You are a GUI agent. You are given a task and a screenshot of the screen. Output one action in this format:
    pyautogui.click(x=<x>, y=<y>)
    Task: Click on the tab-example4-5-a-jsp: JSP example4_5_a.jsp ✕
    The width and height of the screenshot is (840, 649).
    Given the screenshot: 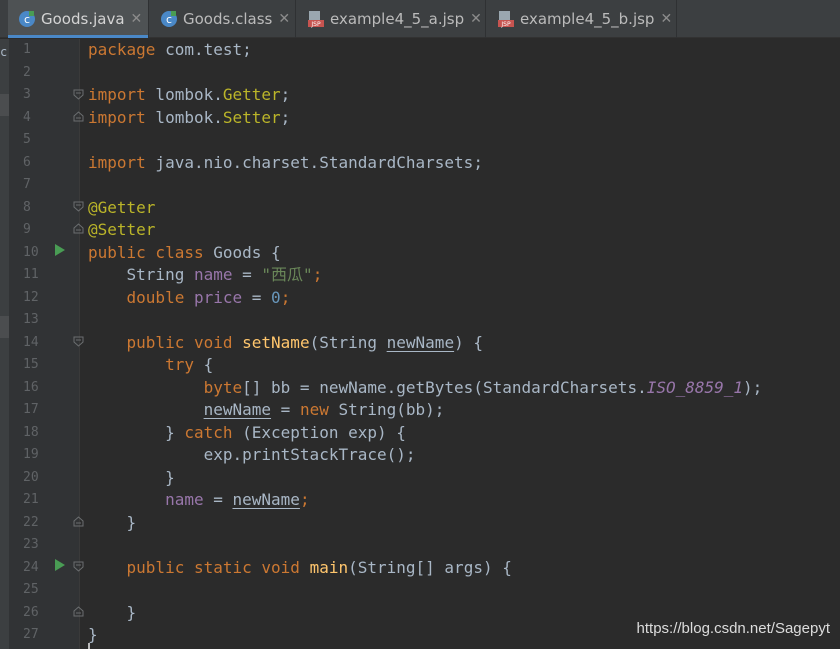 What is the action you would take?
    pyautogui.click(x=391, y=19)
    